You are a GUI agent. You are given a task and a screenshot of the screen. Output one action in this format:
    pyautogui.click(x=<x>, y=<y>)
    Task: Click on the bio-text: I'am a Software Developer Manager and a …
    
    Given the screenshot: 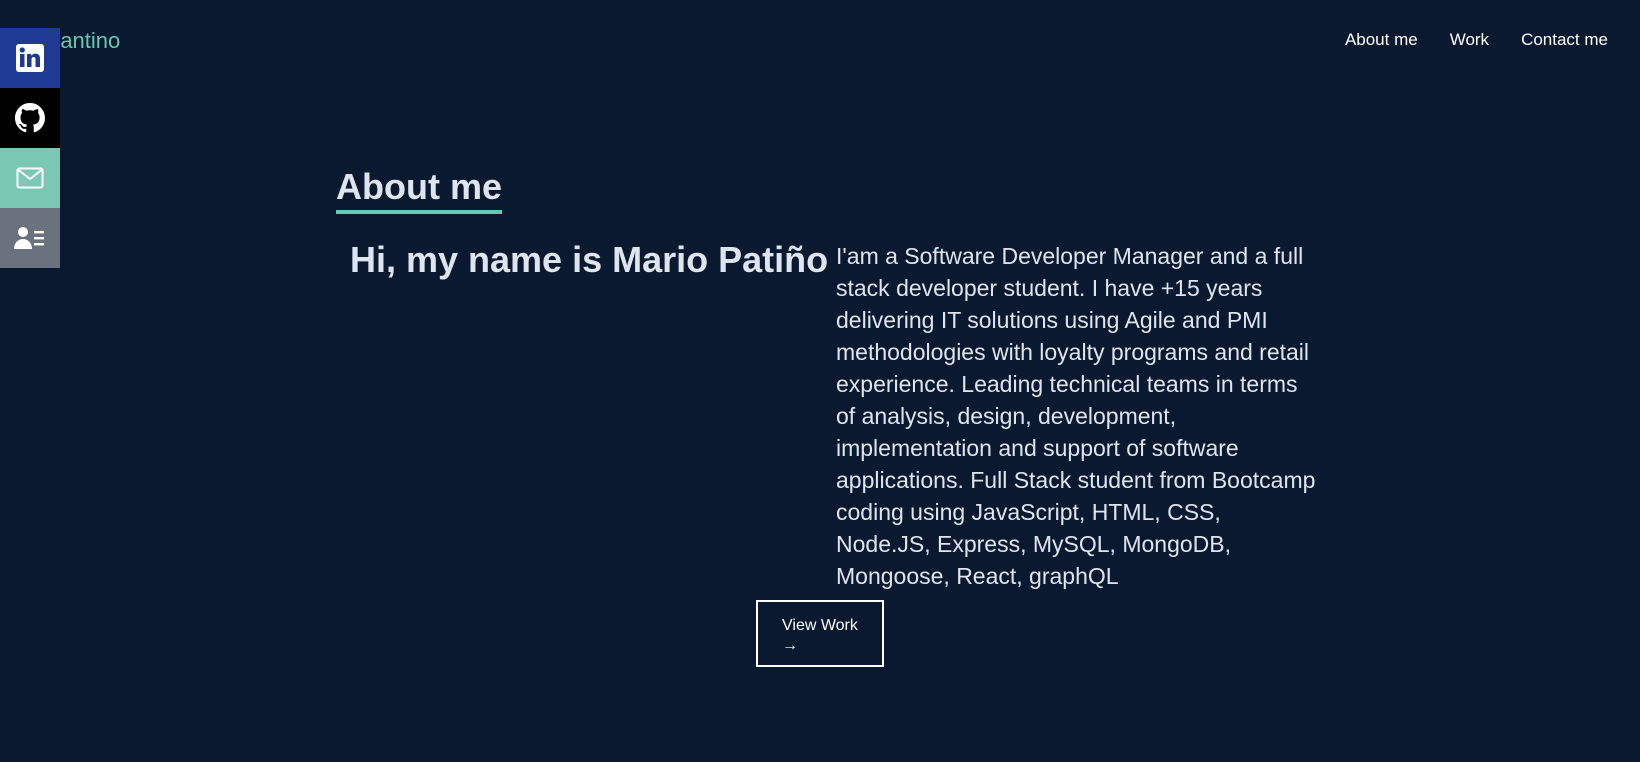 What is the action you would take?
    pyautogui.click(x=1076, y=416)
    